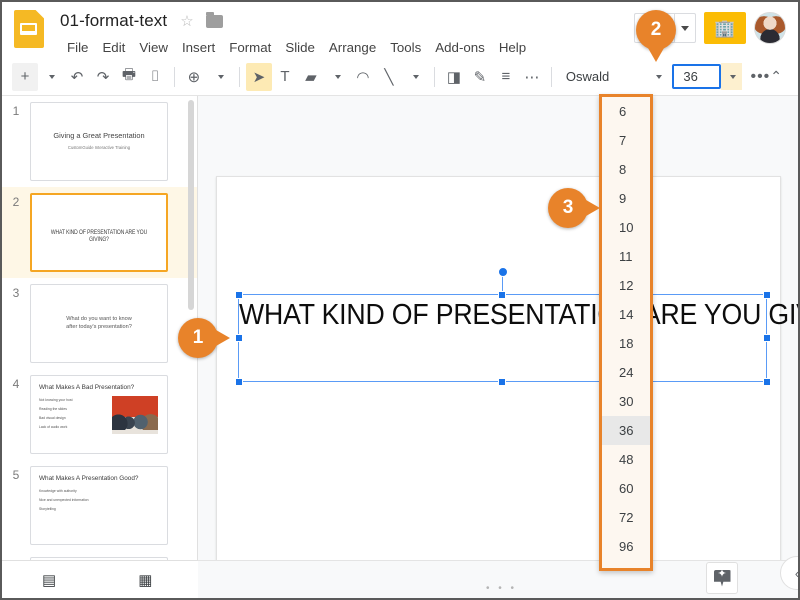 Image resolution: width=800 pixels, height=600 pixels. I want to click on rotate-handle, so click(502, 272).